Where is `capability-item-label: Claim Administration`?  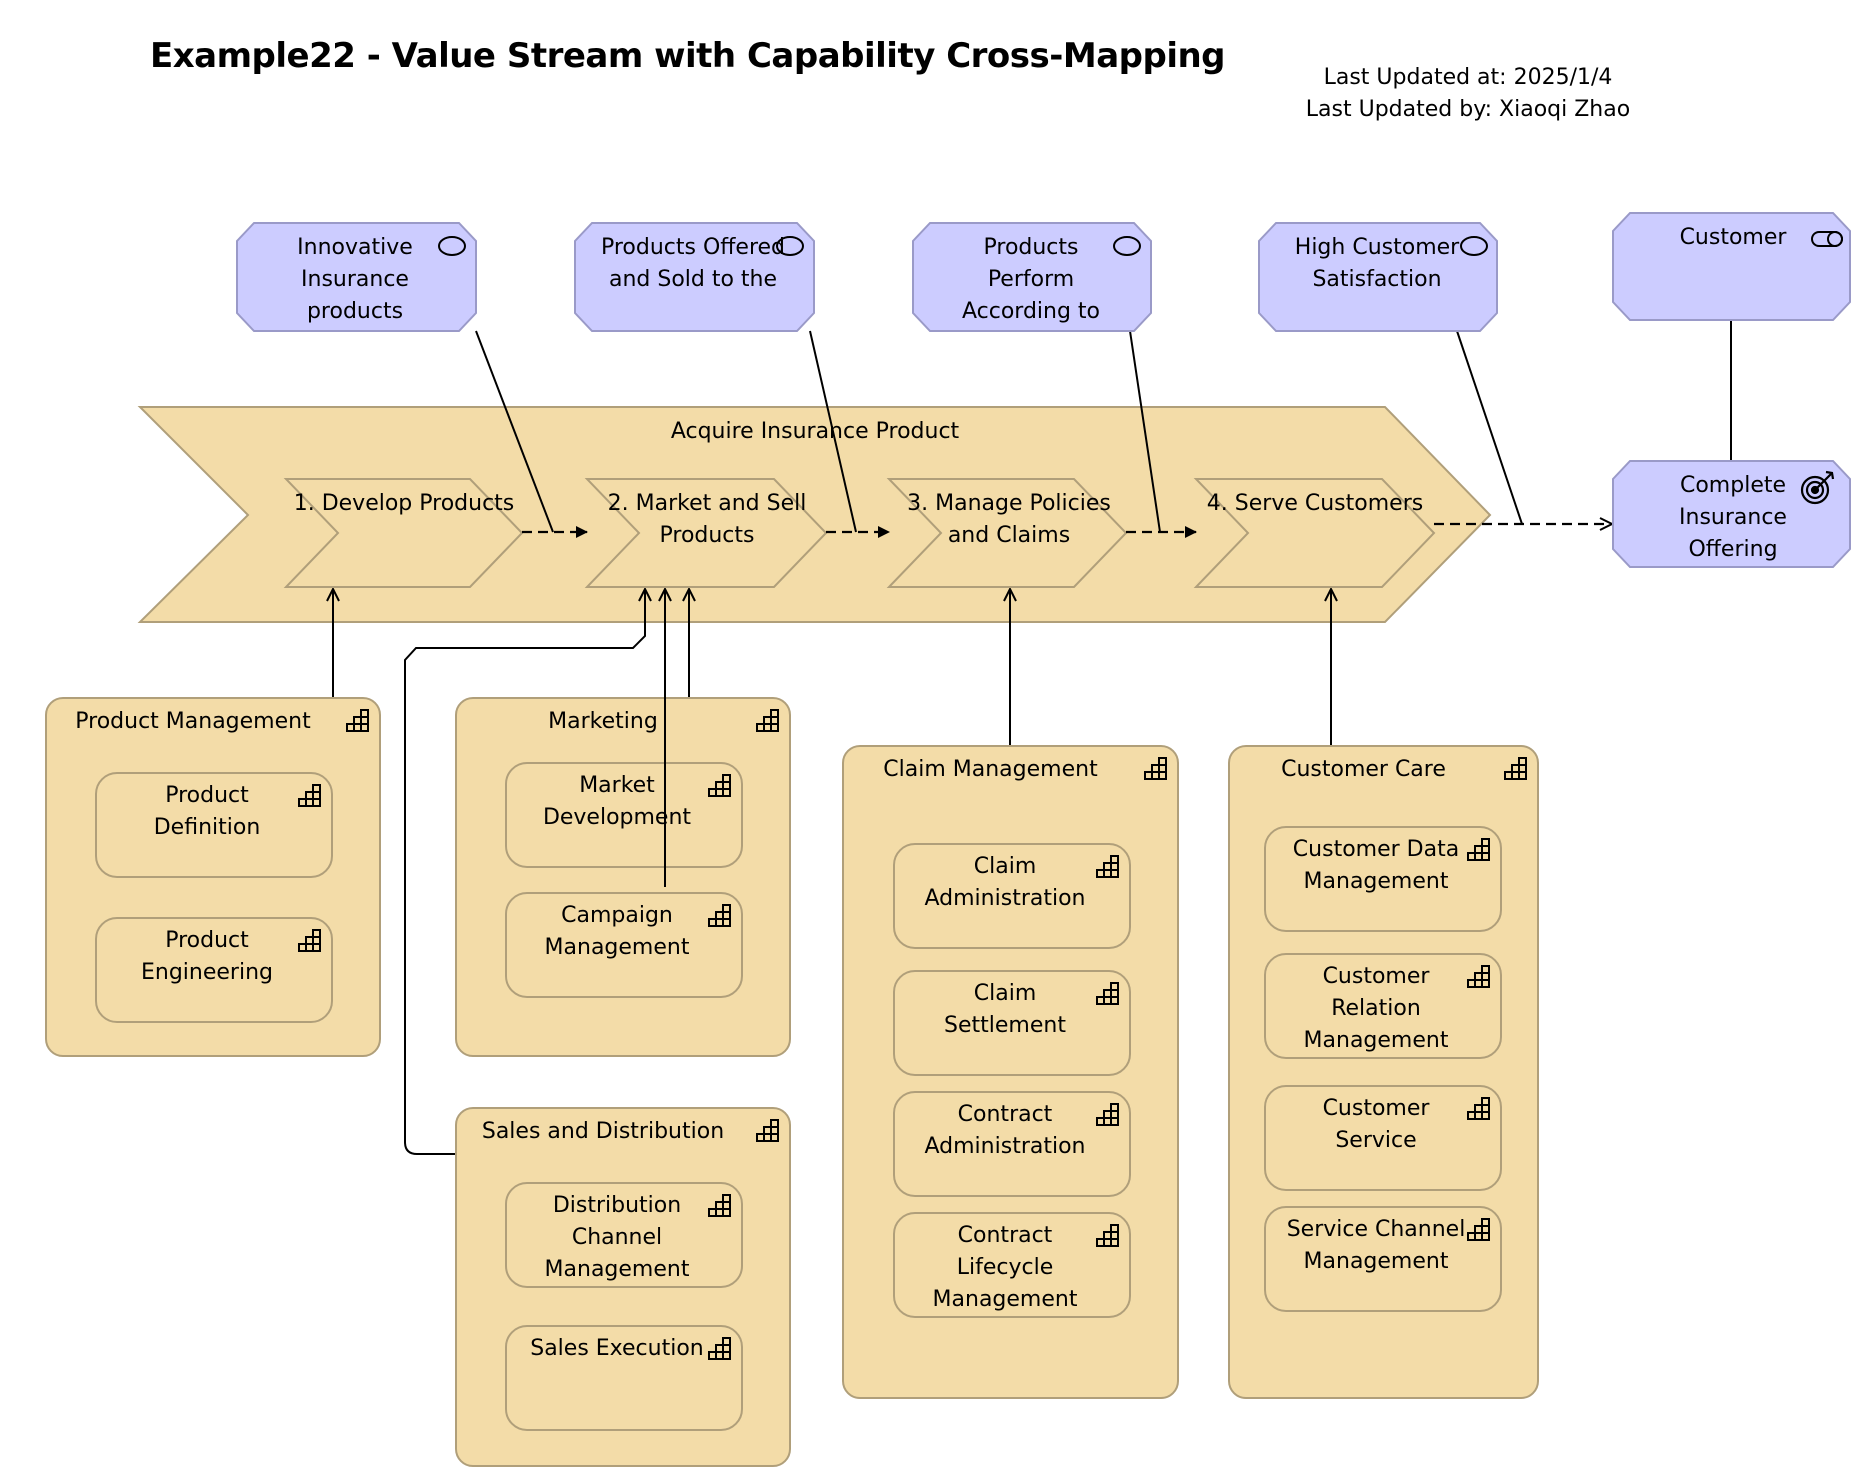
capability-item-label: Claim Administration is located at coordinates (1005, 882).